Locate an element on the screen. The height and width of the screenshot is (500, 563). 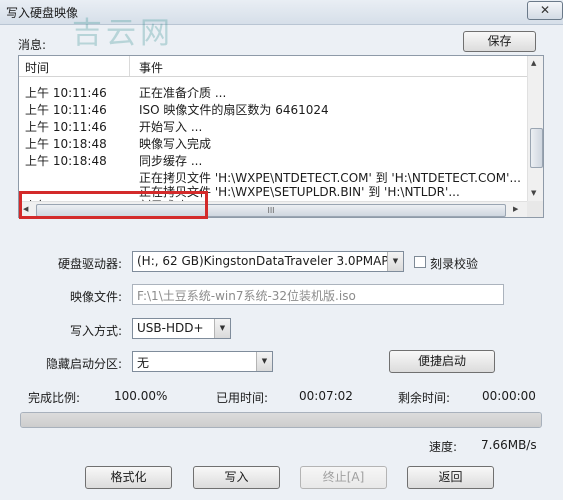
completion-ratio-value: 100.00% is located at coordinates (141, 396).